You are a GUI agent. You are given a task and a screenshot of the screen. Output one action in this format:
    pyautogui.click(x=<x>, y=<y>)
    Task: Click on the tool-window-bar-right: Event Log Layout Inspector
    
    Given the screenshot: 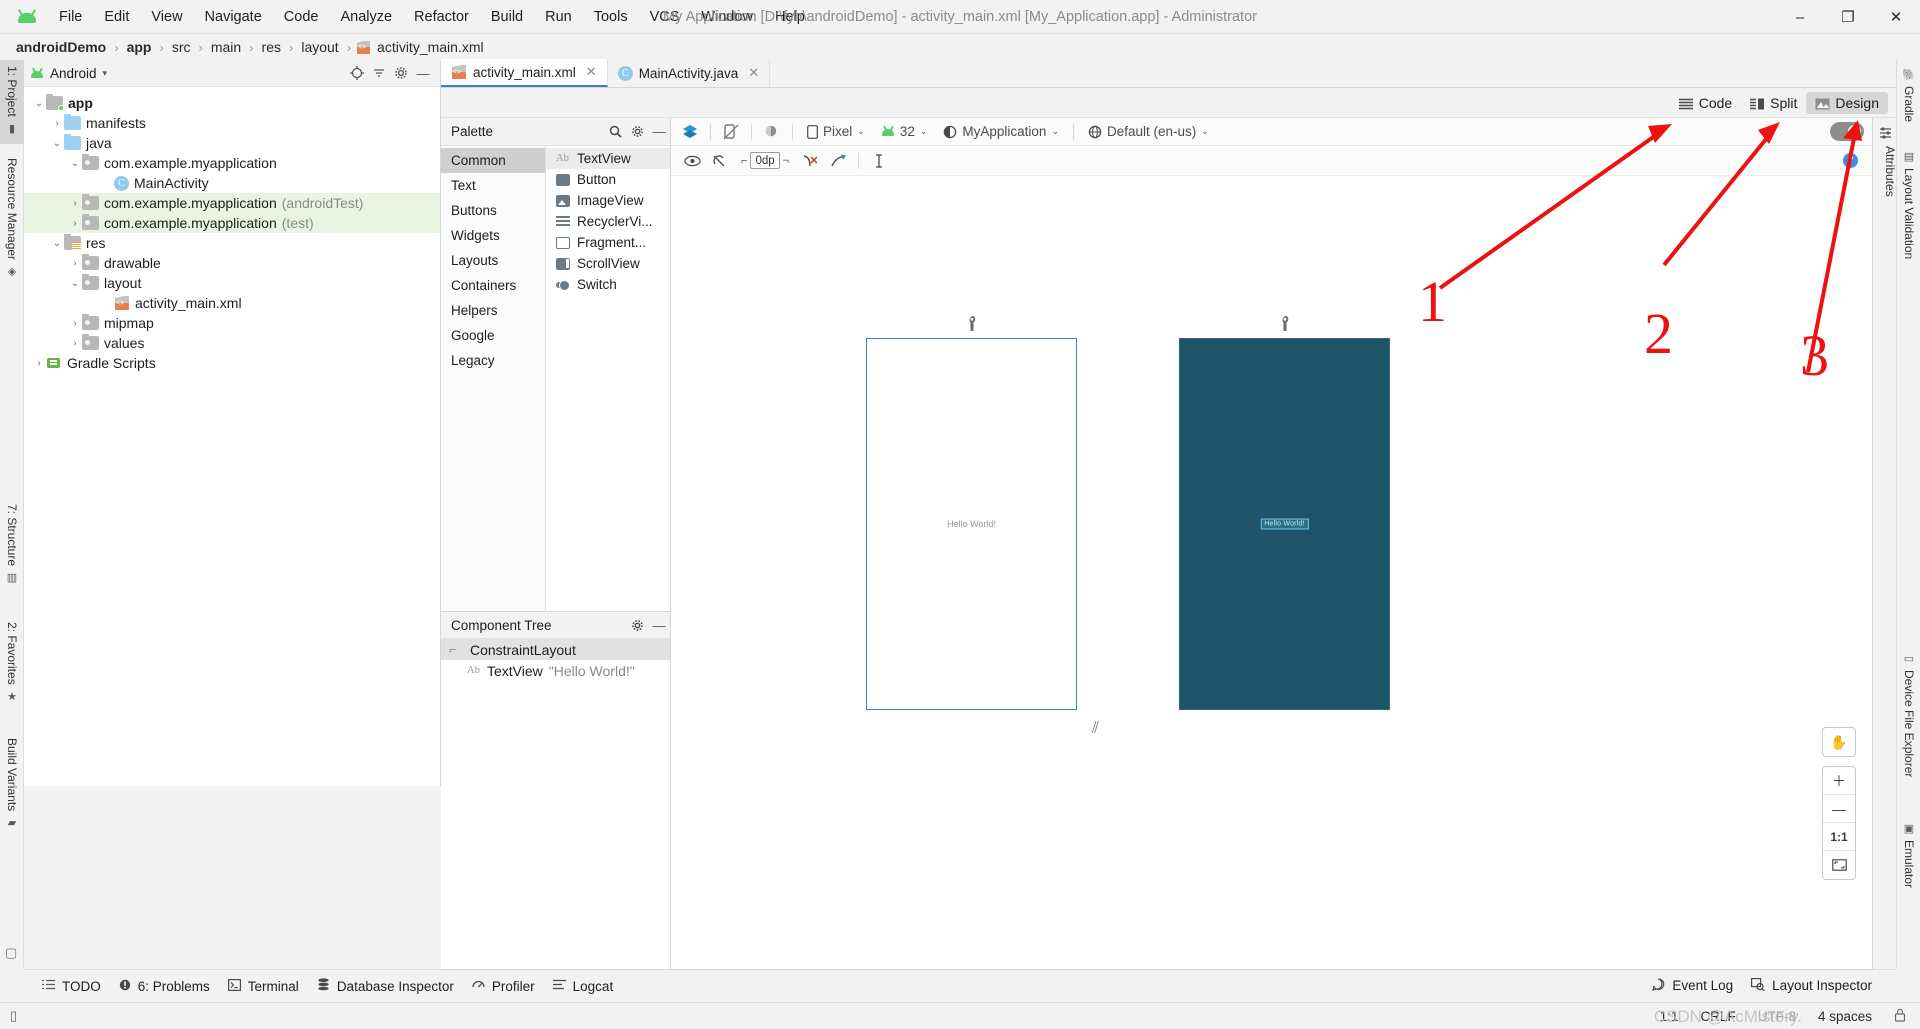 What is the action you would take?
    pyautogui.click(x=1772, y=985)
    